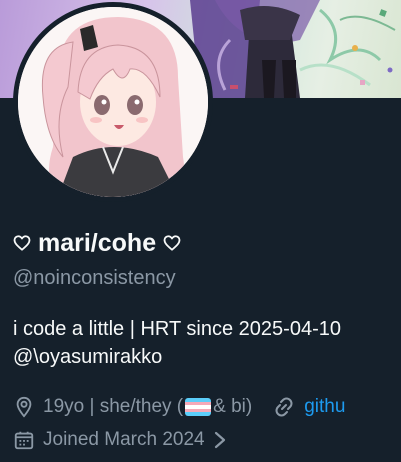 Image resolution: width=401 pixels, height=462 pixels. What do you see at coordinates (113, 406) in the screenshot?
I see `location-text: 19yo | she/they (` at bounding box center [113, 406].